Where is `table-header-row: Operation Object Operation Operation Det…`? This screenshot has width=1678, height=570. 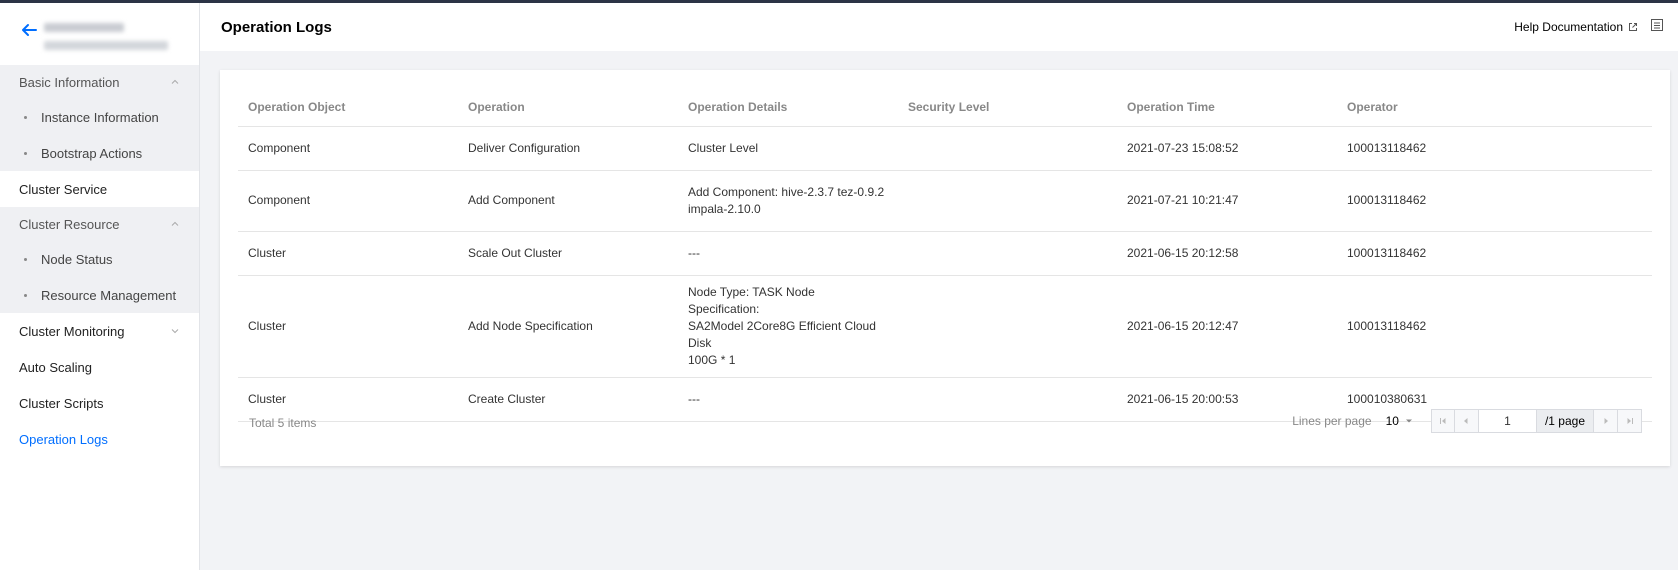 table-header-row: Operation Object Operation Operation Det… is located at coordinates (945, 107).